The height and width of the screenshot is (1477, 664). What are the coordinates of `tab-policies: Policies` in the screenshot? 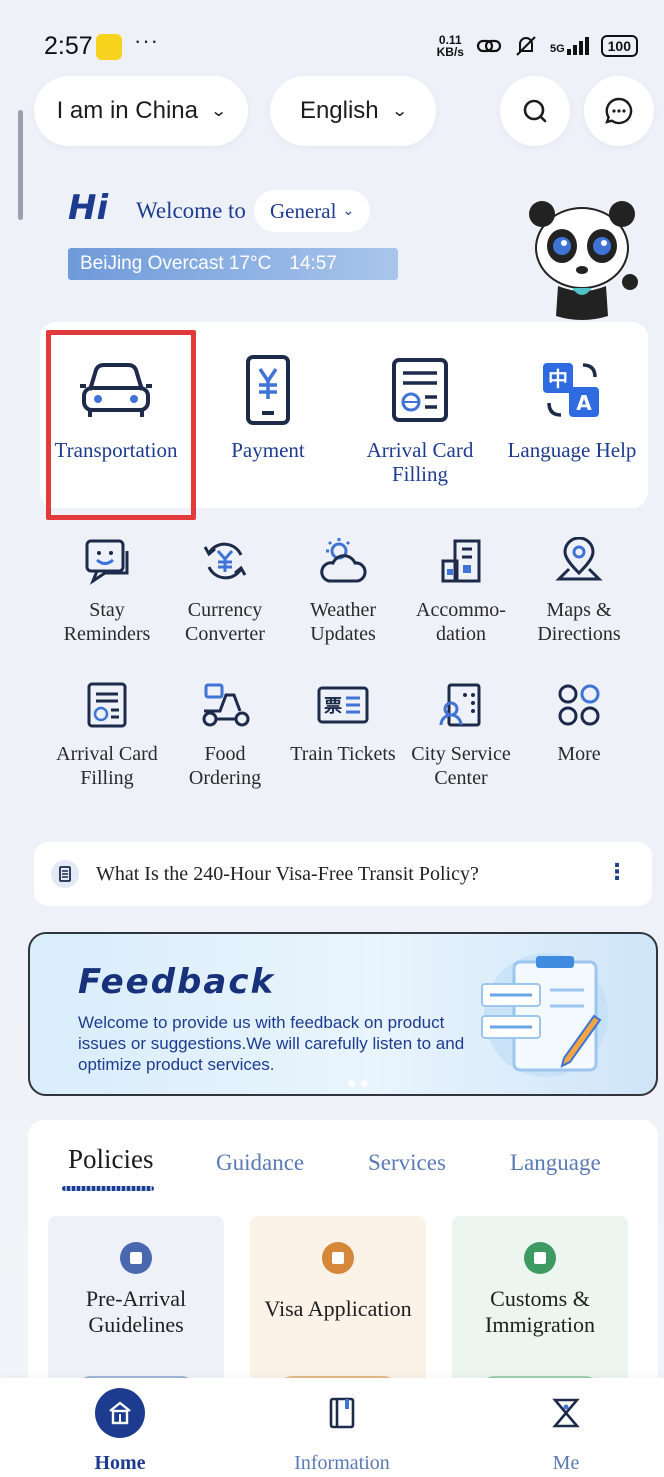 It's located at (111, 1159).